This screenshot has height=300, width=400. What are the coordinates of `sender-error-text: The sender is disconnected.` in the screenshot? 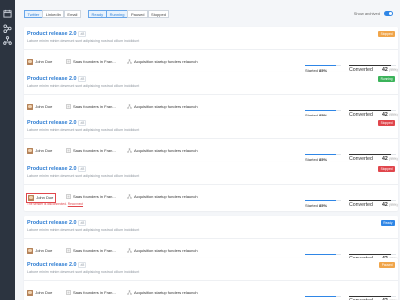 It's located at (47, 203).